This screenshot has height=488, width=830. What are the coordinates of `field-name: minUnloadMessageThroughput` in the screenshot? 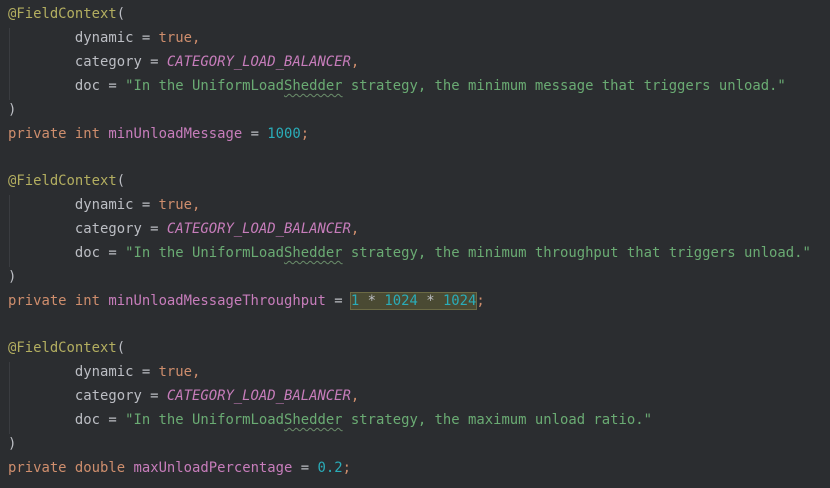 It's located at (217, 301).